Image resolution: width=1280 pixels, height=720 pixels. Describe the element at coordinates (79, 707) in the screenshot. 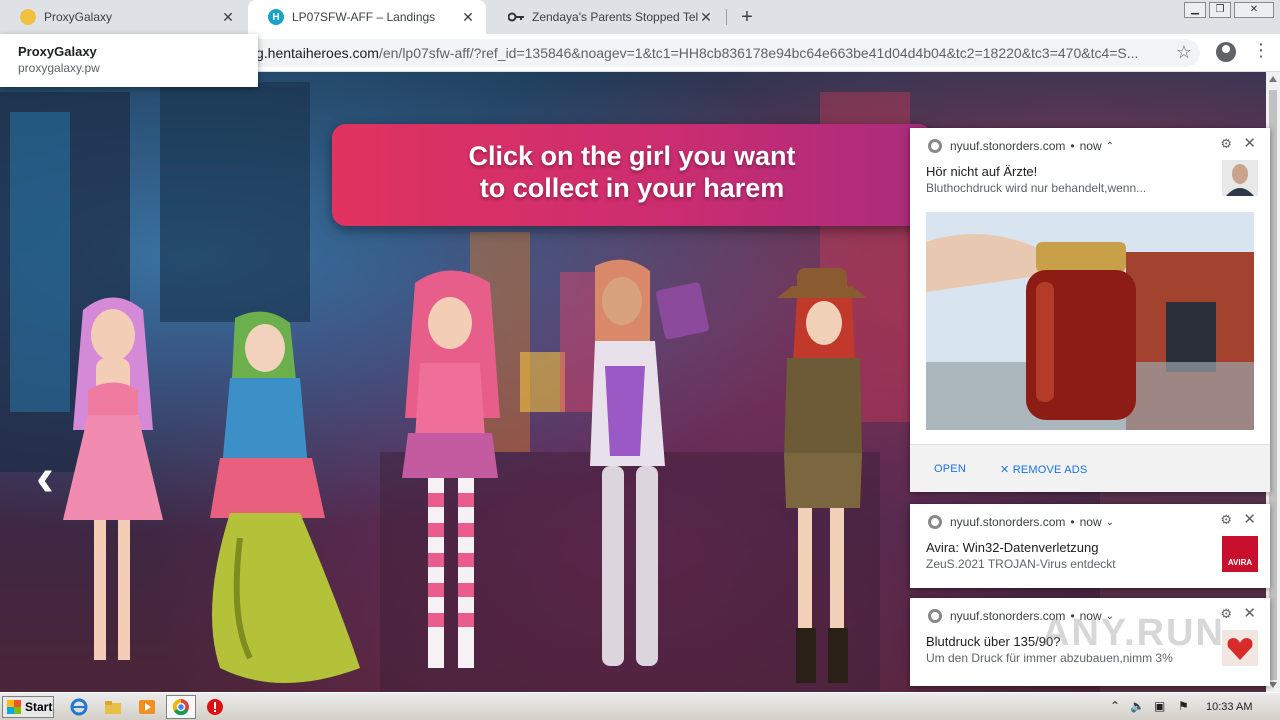

I see `ie-icon` at that location.